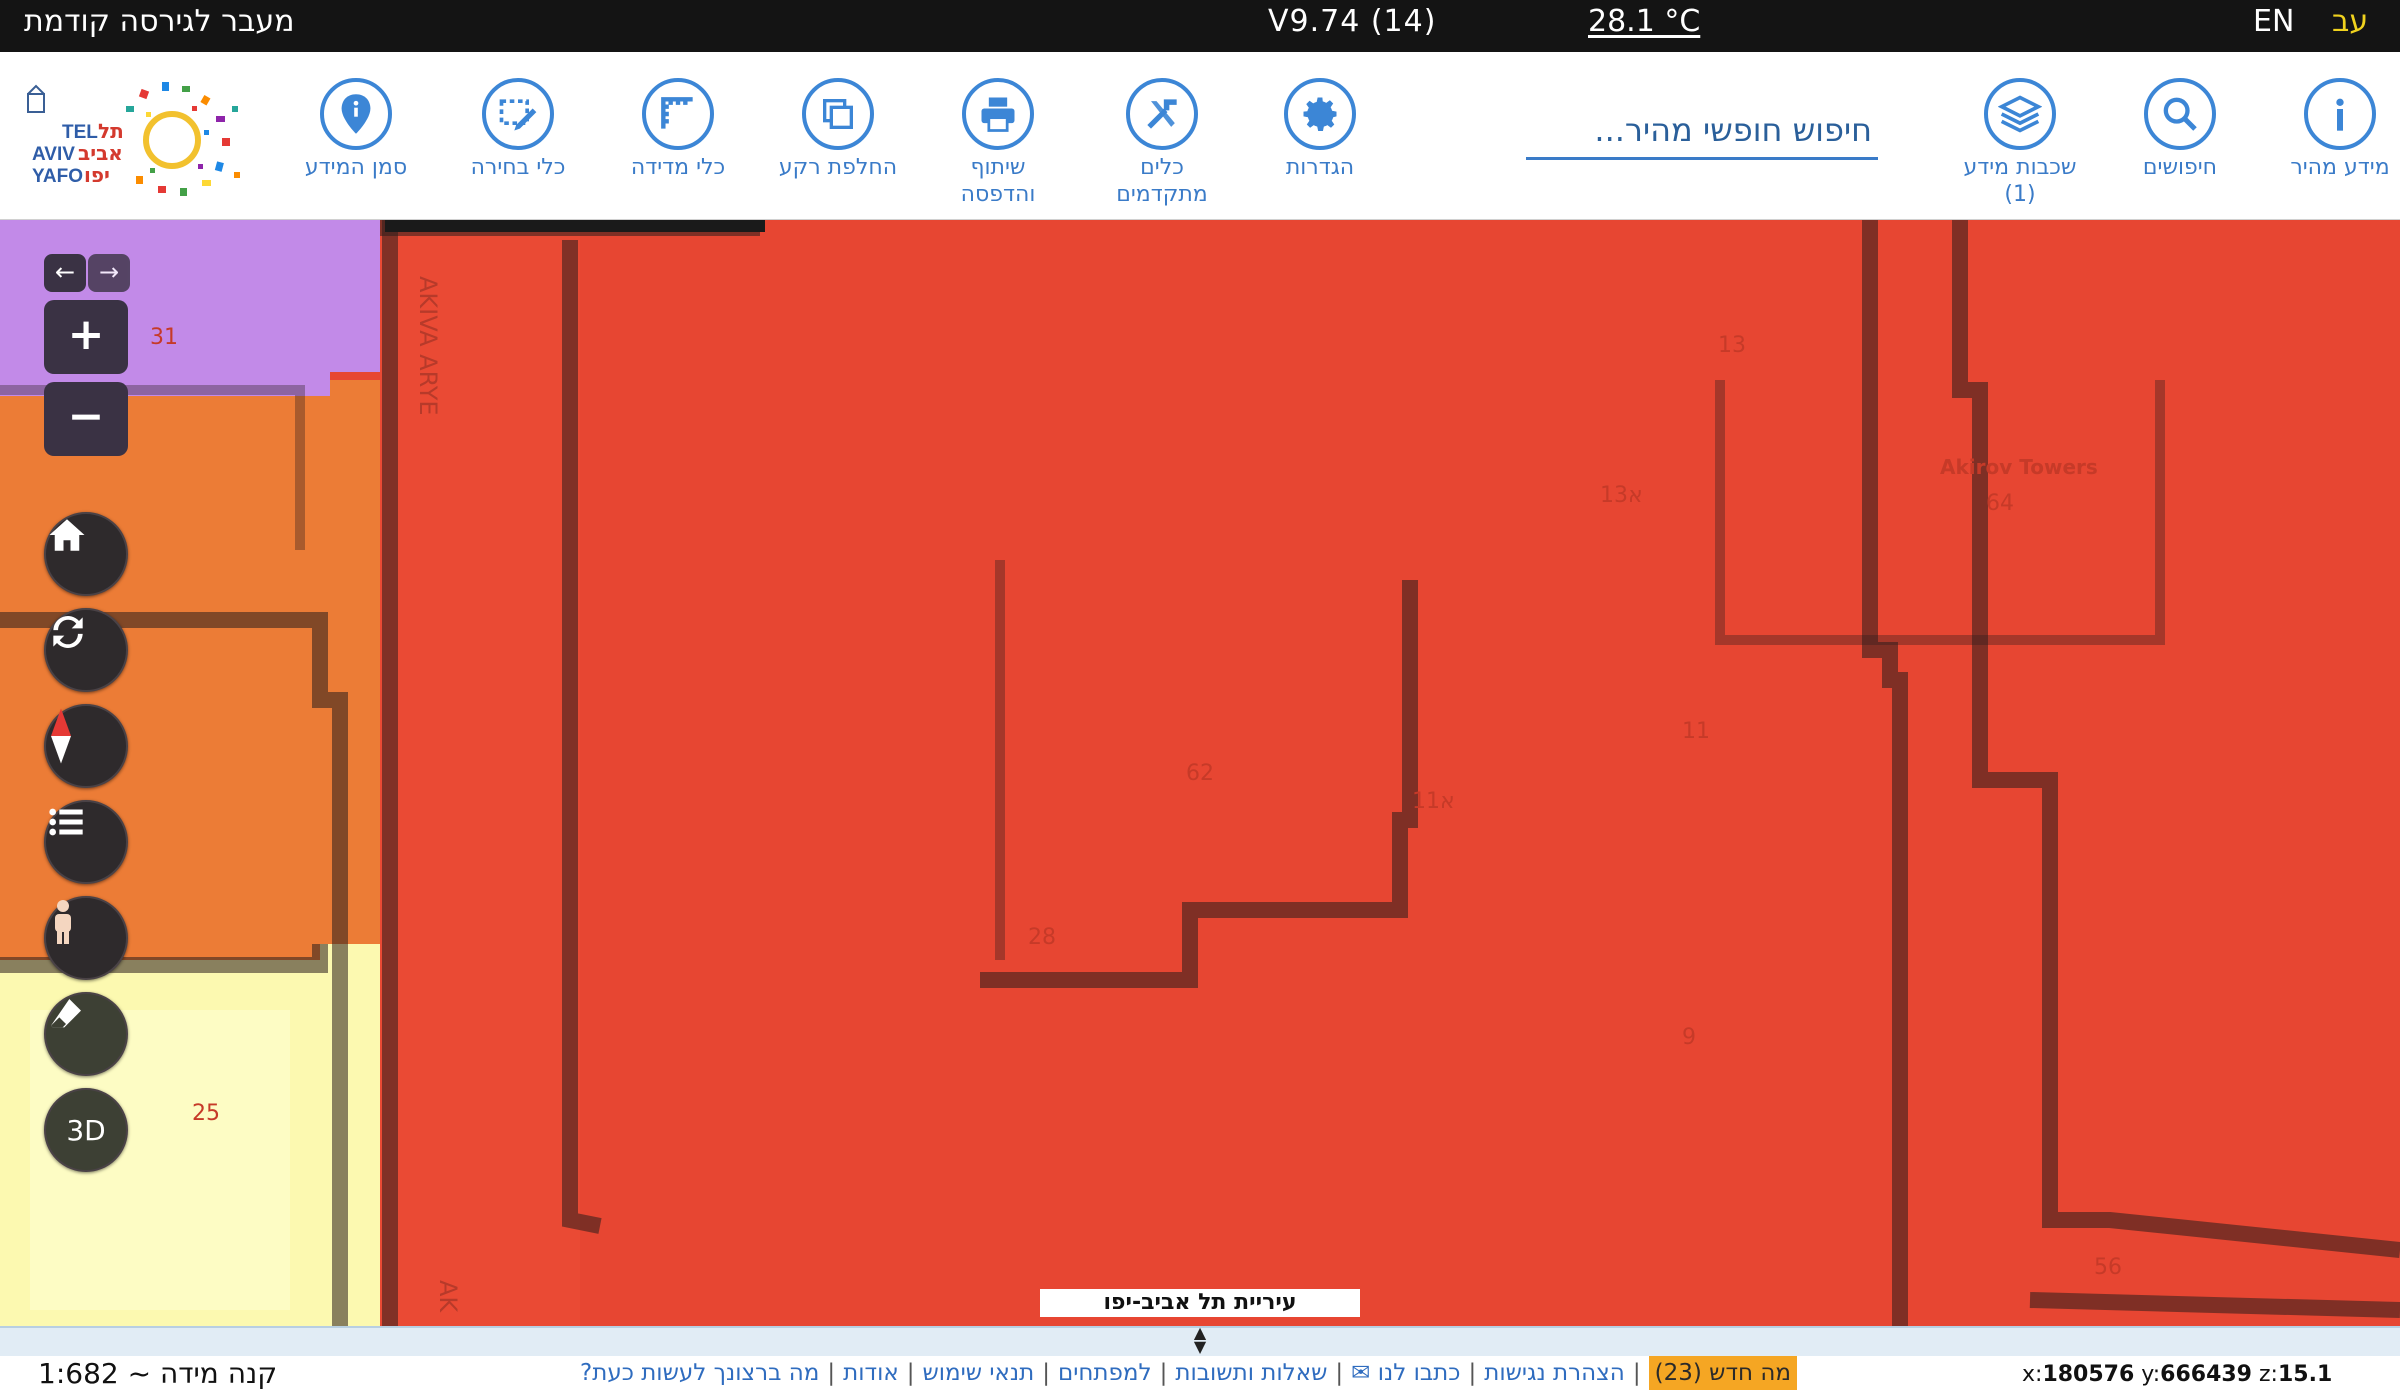 The height and width of the screenshot is (1392, 2400). I want to click on svg-text: YAFO, so click(57, 176).